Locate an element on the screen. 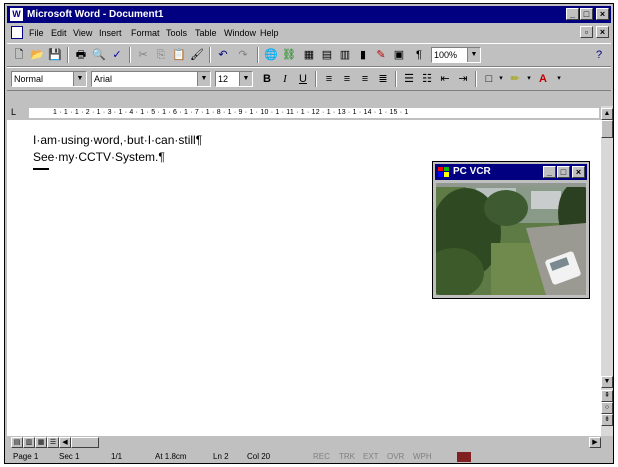  menu-help: Help is located at coordinates (269, 33).